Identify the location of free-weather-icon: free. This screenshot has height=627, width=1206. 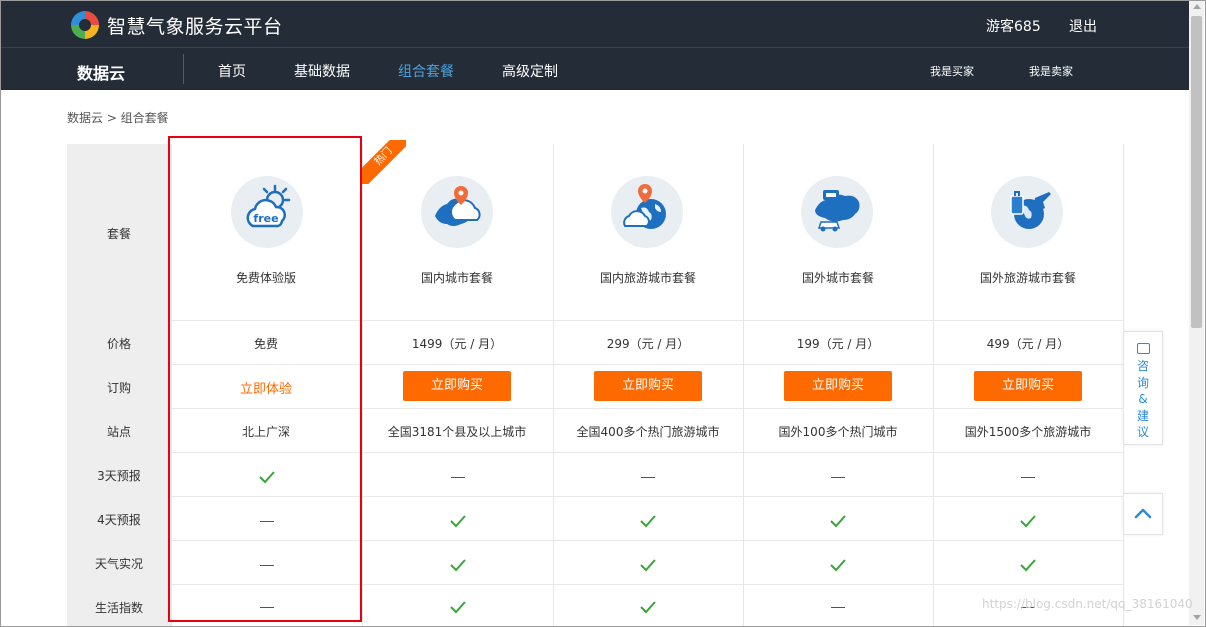
(267, 212).